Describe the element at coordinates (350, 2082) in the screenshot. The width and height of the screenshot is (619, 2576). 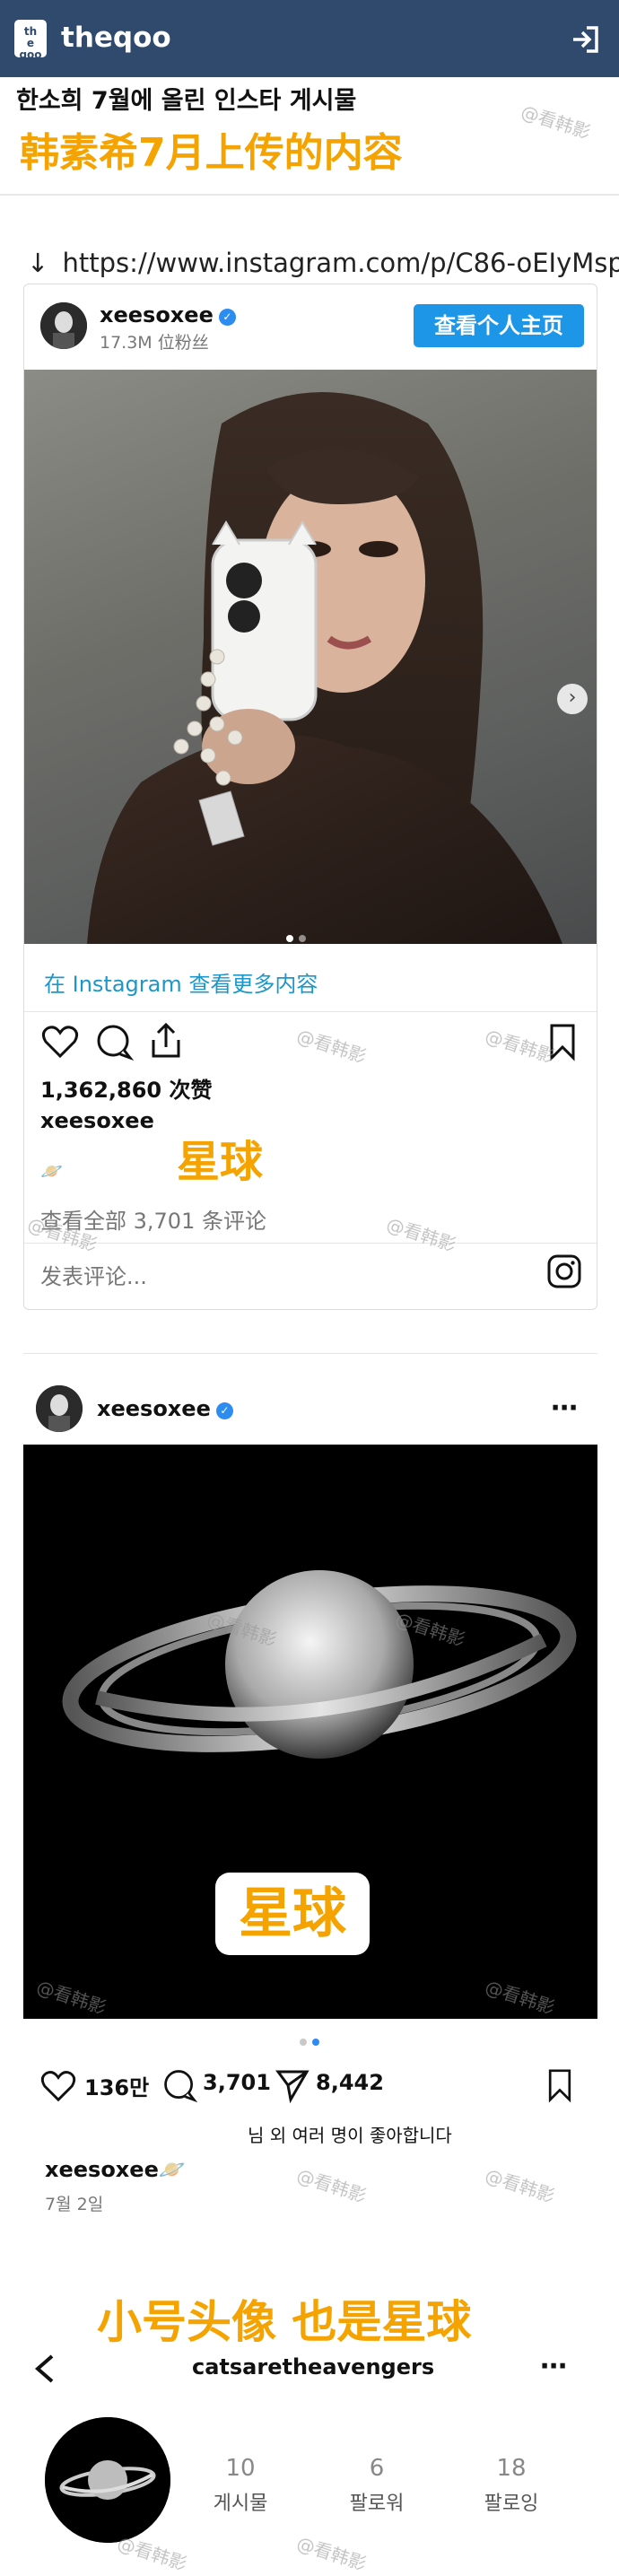
I see `share-count: 8,442` at that location.